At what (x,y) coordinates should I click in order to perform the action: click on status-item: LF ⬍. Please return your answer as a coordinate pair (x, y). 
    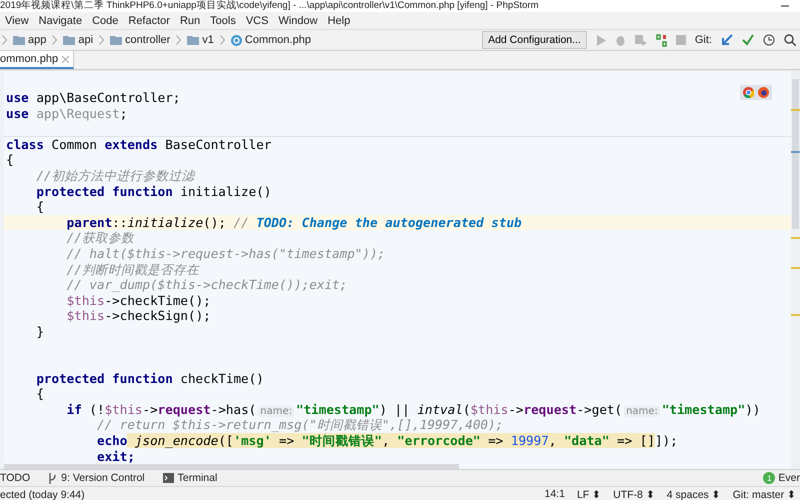
    Looking at the image, I should click on (589, 494).